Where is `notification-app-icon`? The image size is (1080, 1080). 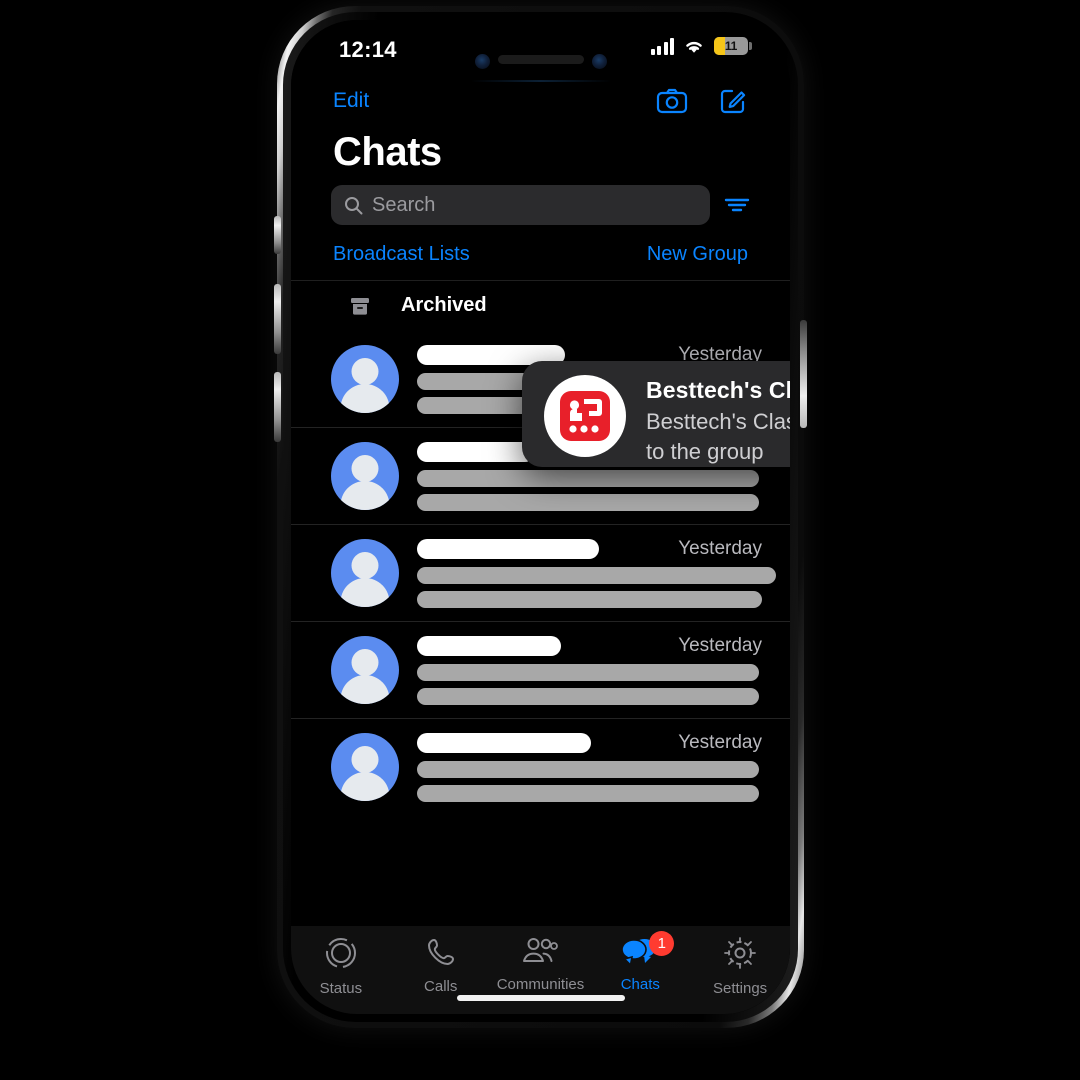
notification-app-icon is located at coordinates (585, 416).